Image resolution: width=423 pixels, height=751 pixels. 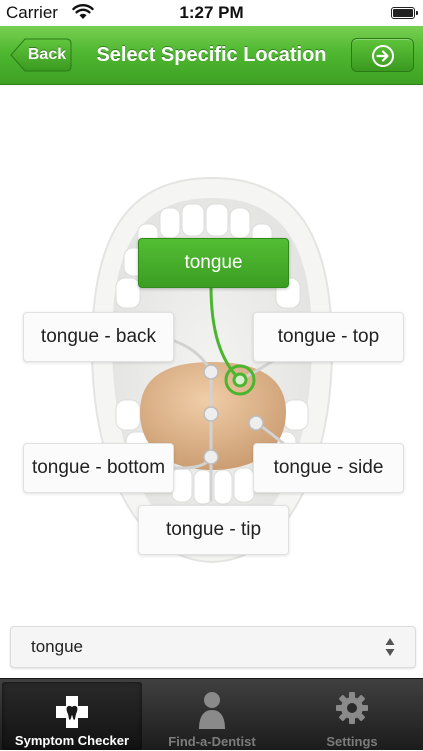 What do you see at coordinates (213, 530) in the screenshot?
I see `location-tongue-tip: tongue - tip` at bounding box center [213, 530].